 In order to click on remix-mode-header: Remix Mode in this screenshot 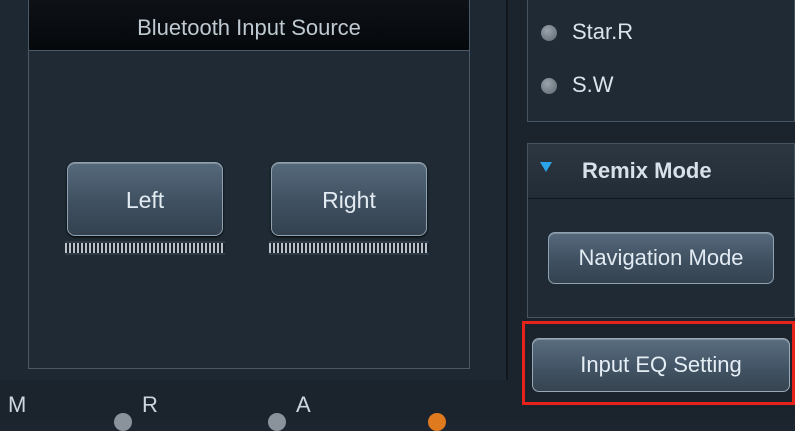, I will do `click(661, 171)`.